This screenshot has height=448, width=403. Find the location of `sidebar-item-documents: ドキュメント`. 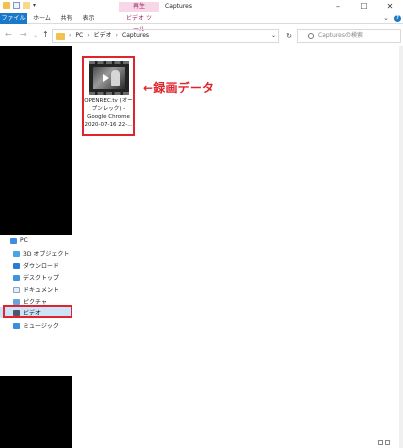

sidebar-item-documents: ドキュメント is located at coordinates (36, 289).